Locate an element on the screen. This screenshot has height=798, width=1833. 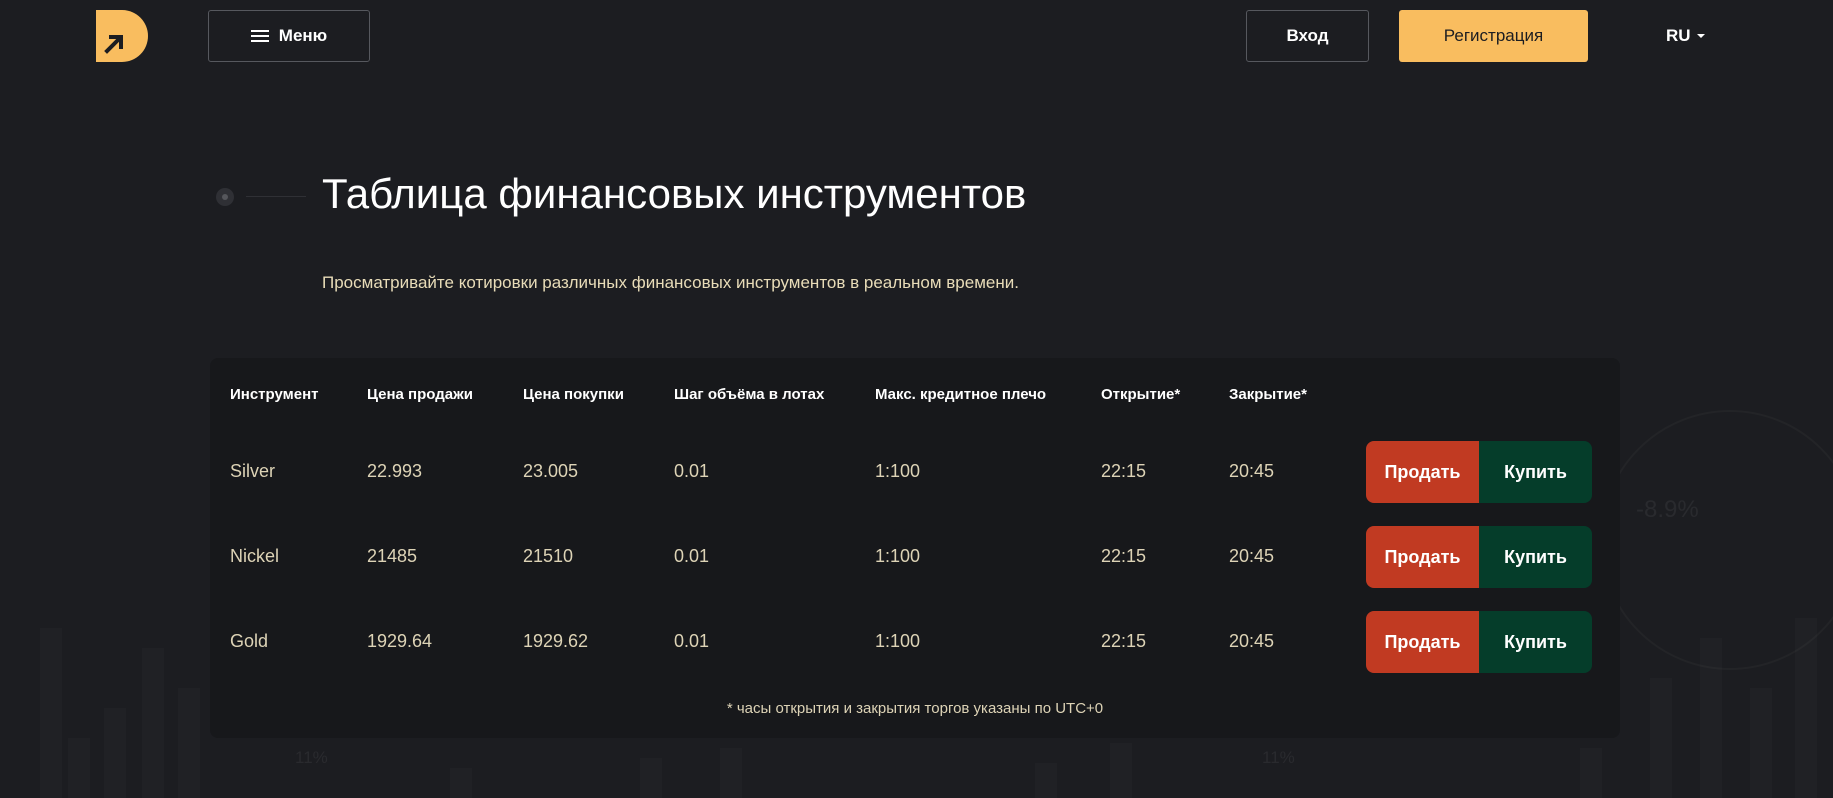
cell-instrument: Silver is located at coordinates (253, 471).